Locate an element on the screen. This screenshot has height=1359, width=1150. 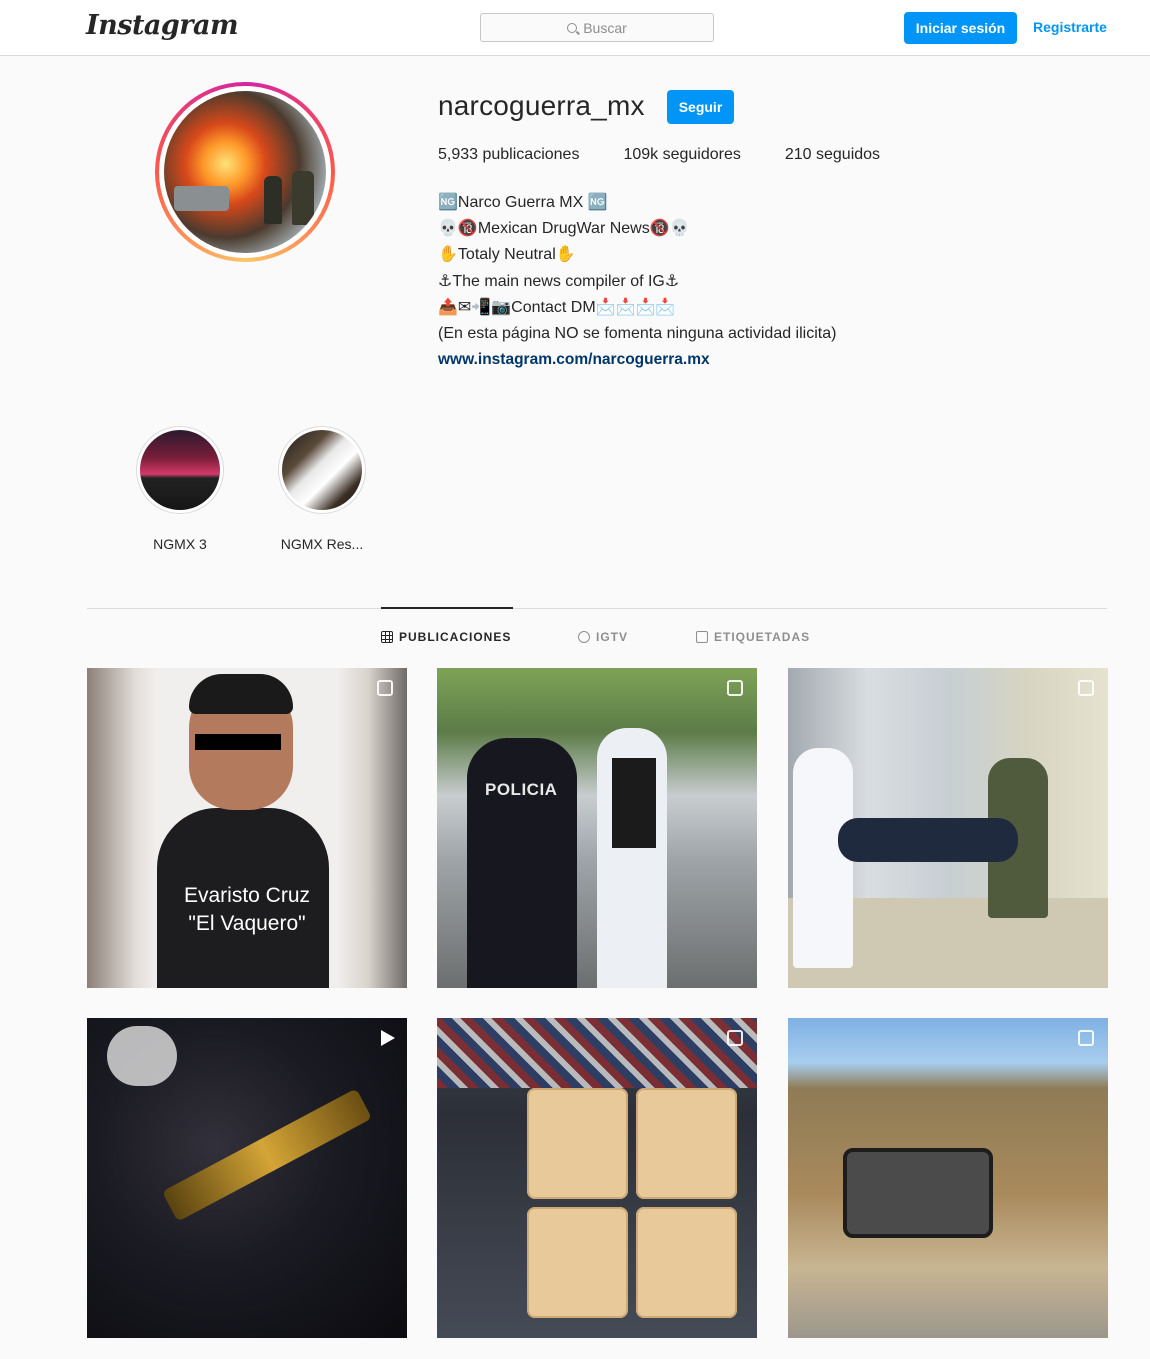
tab-publicaciones: PUBLICACIONES is located at coordinates (446, 637).